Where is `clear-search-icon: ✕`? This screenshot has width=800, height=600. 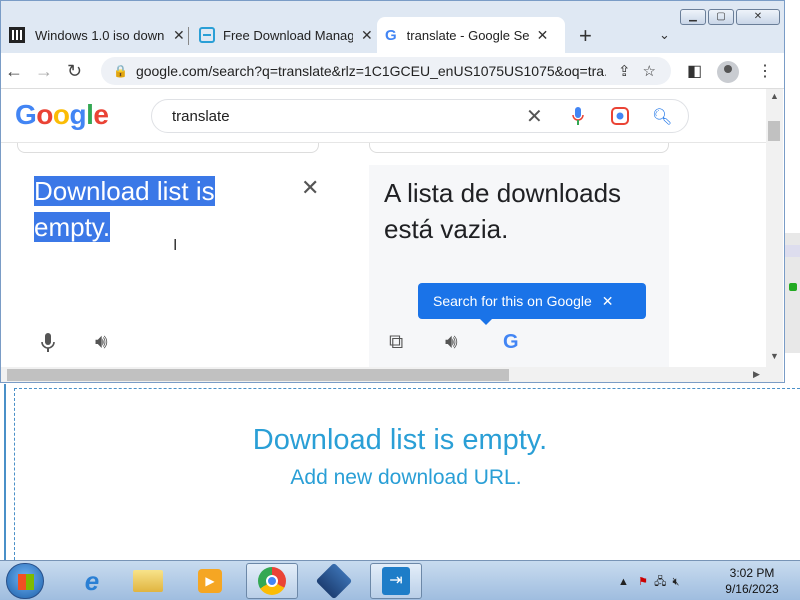
clear-search-icon: ✕ is located at coordinates (534, 116).